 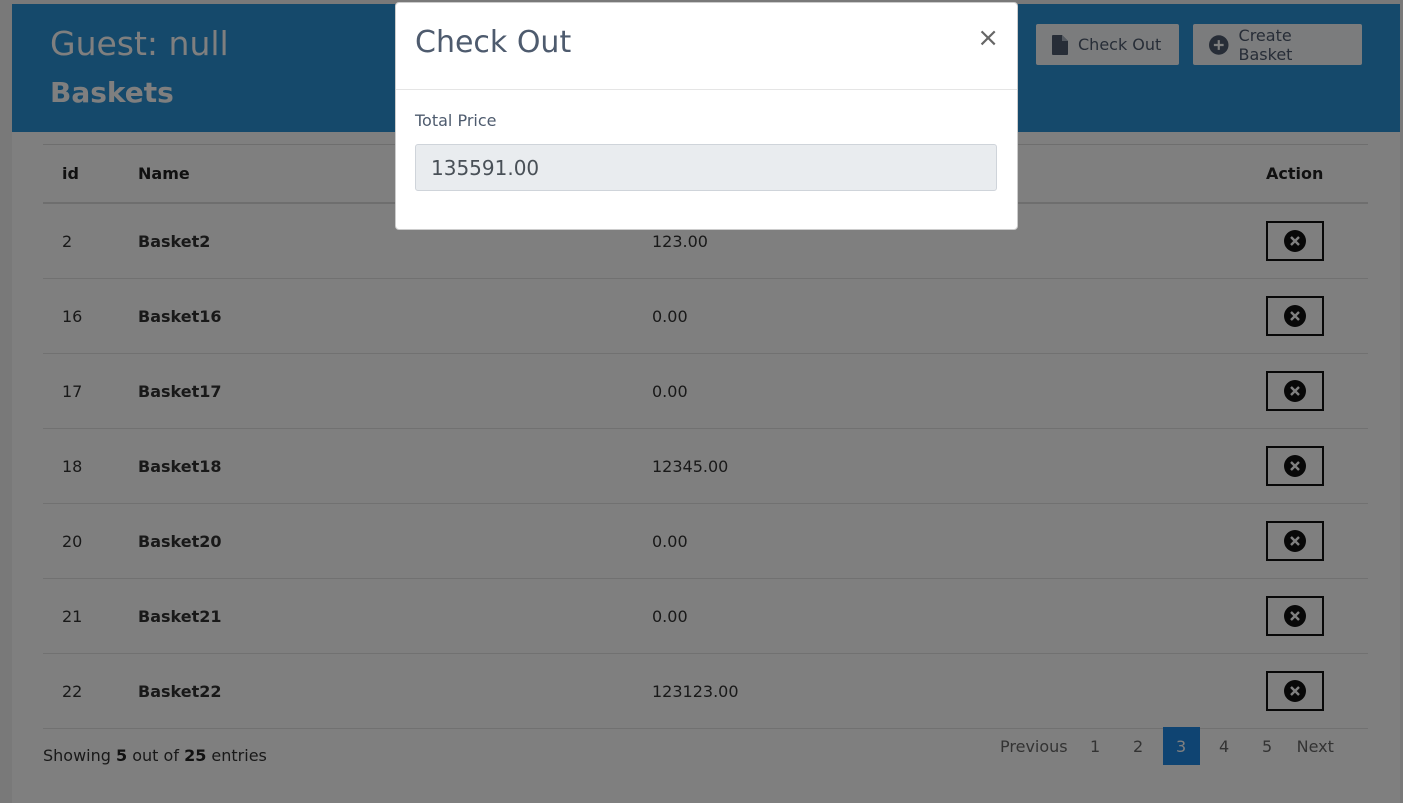 I want to click on modal-title: Check Out, so click(x=493, y=42).